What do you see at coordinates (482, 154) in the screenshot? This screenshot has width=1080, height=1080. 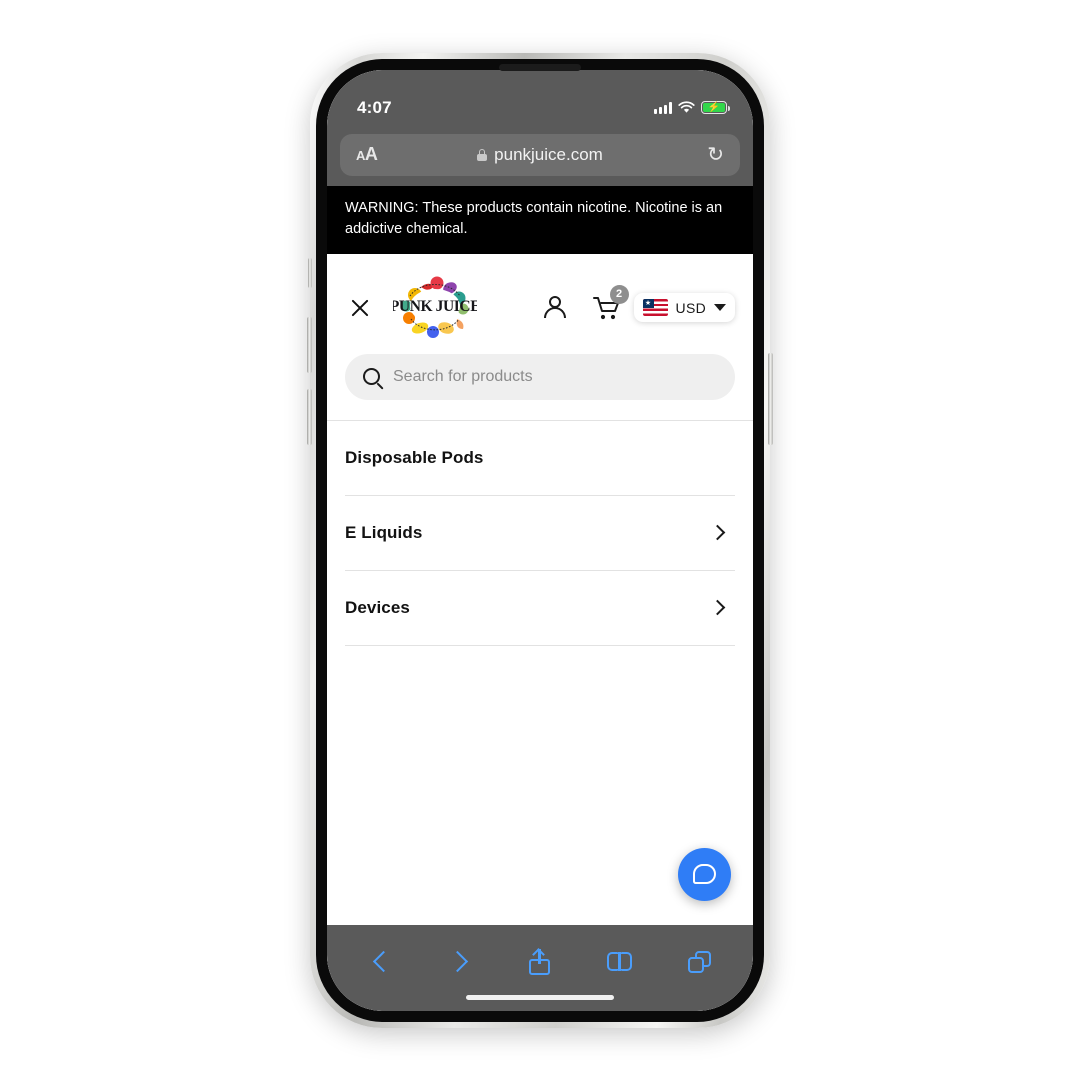 I see `lock-icon` at bounding box center [482, 154].